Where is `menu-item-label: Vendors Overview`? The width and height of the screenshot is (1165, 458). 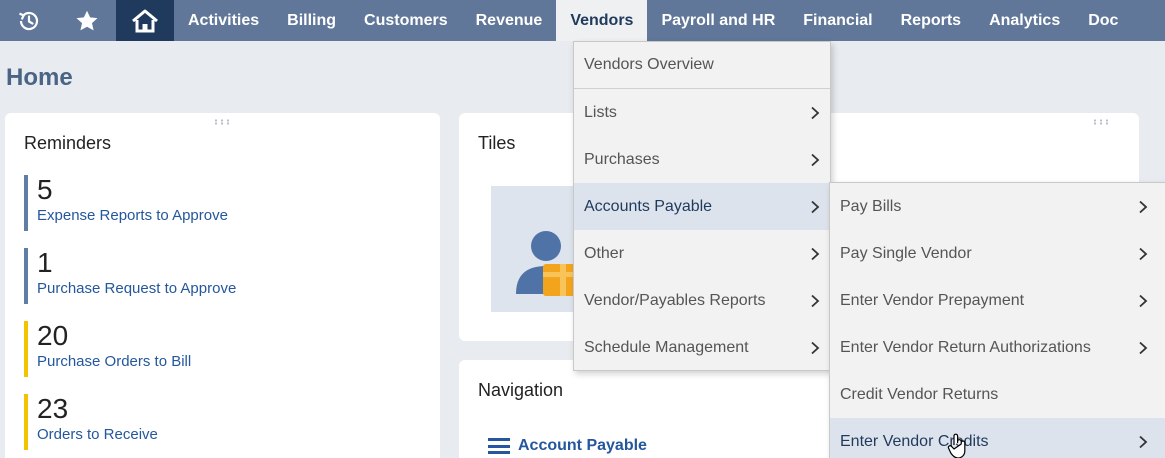 menu-item-label: Vendors Overview is located at coordinates (649, 64).